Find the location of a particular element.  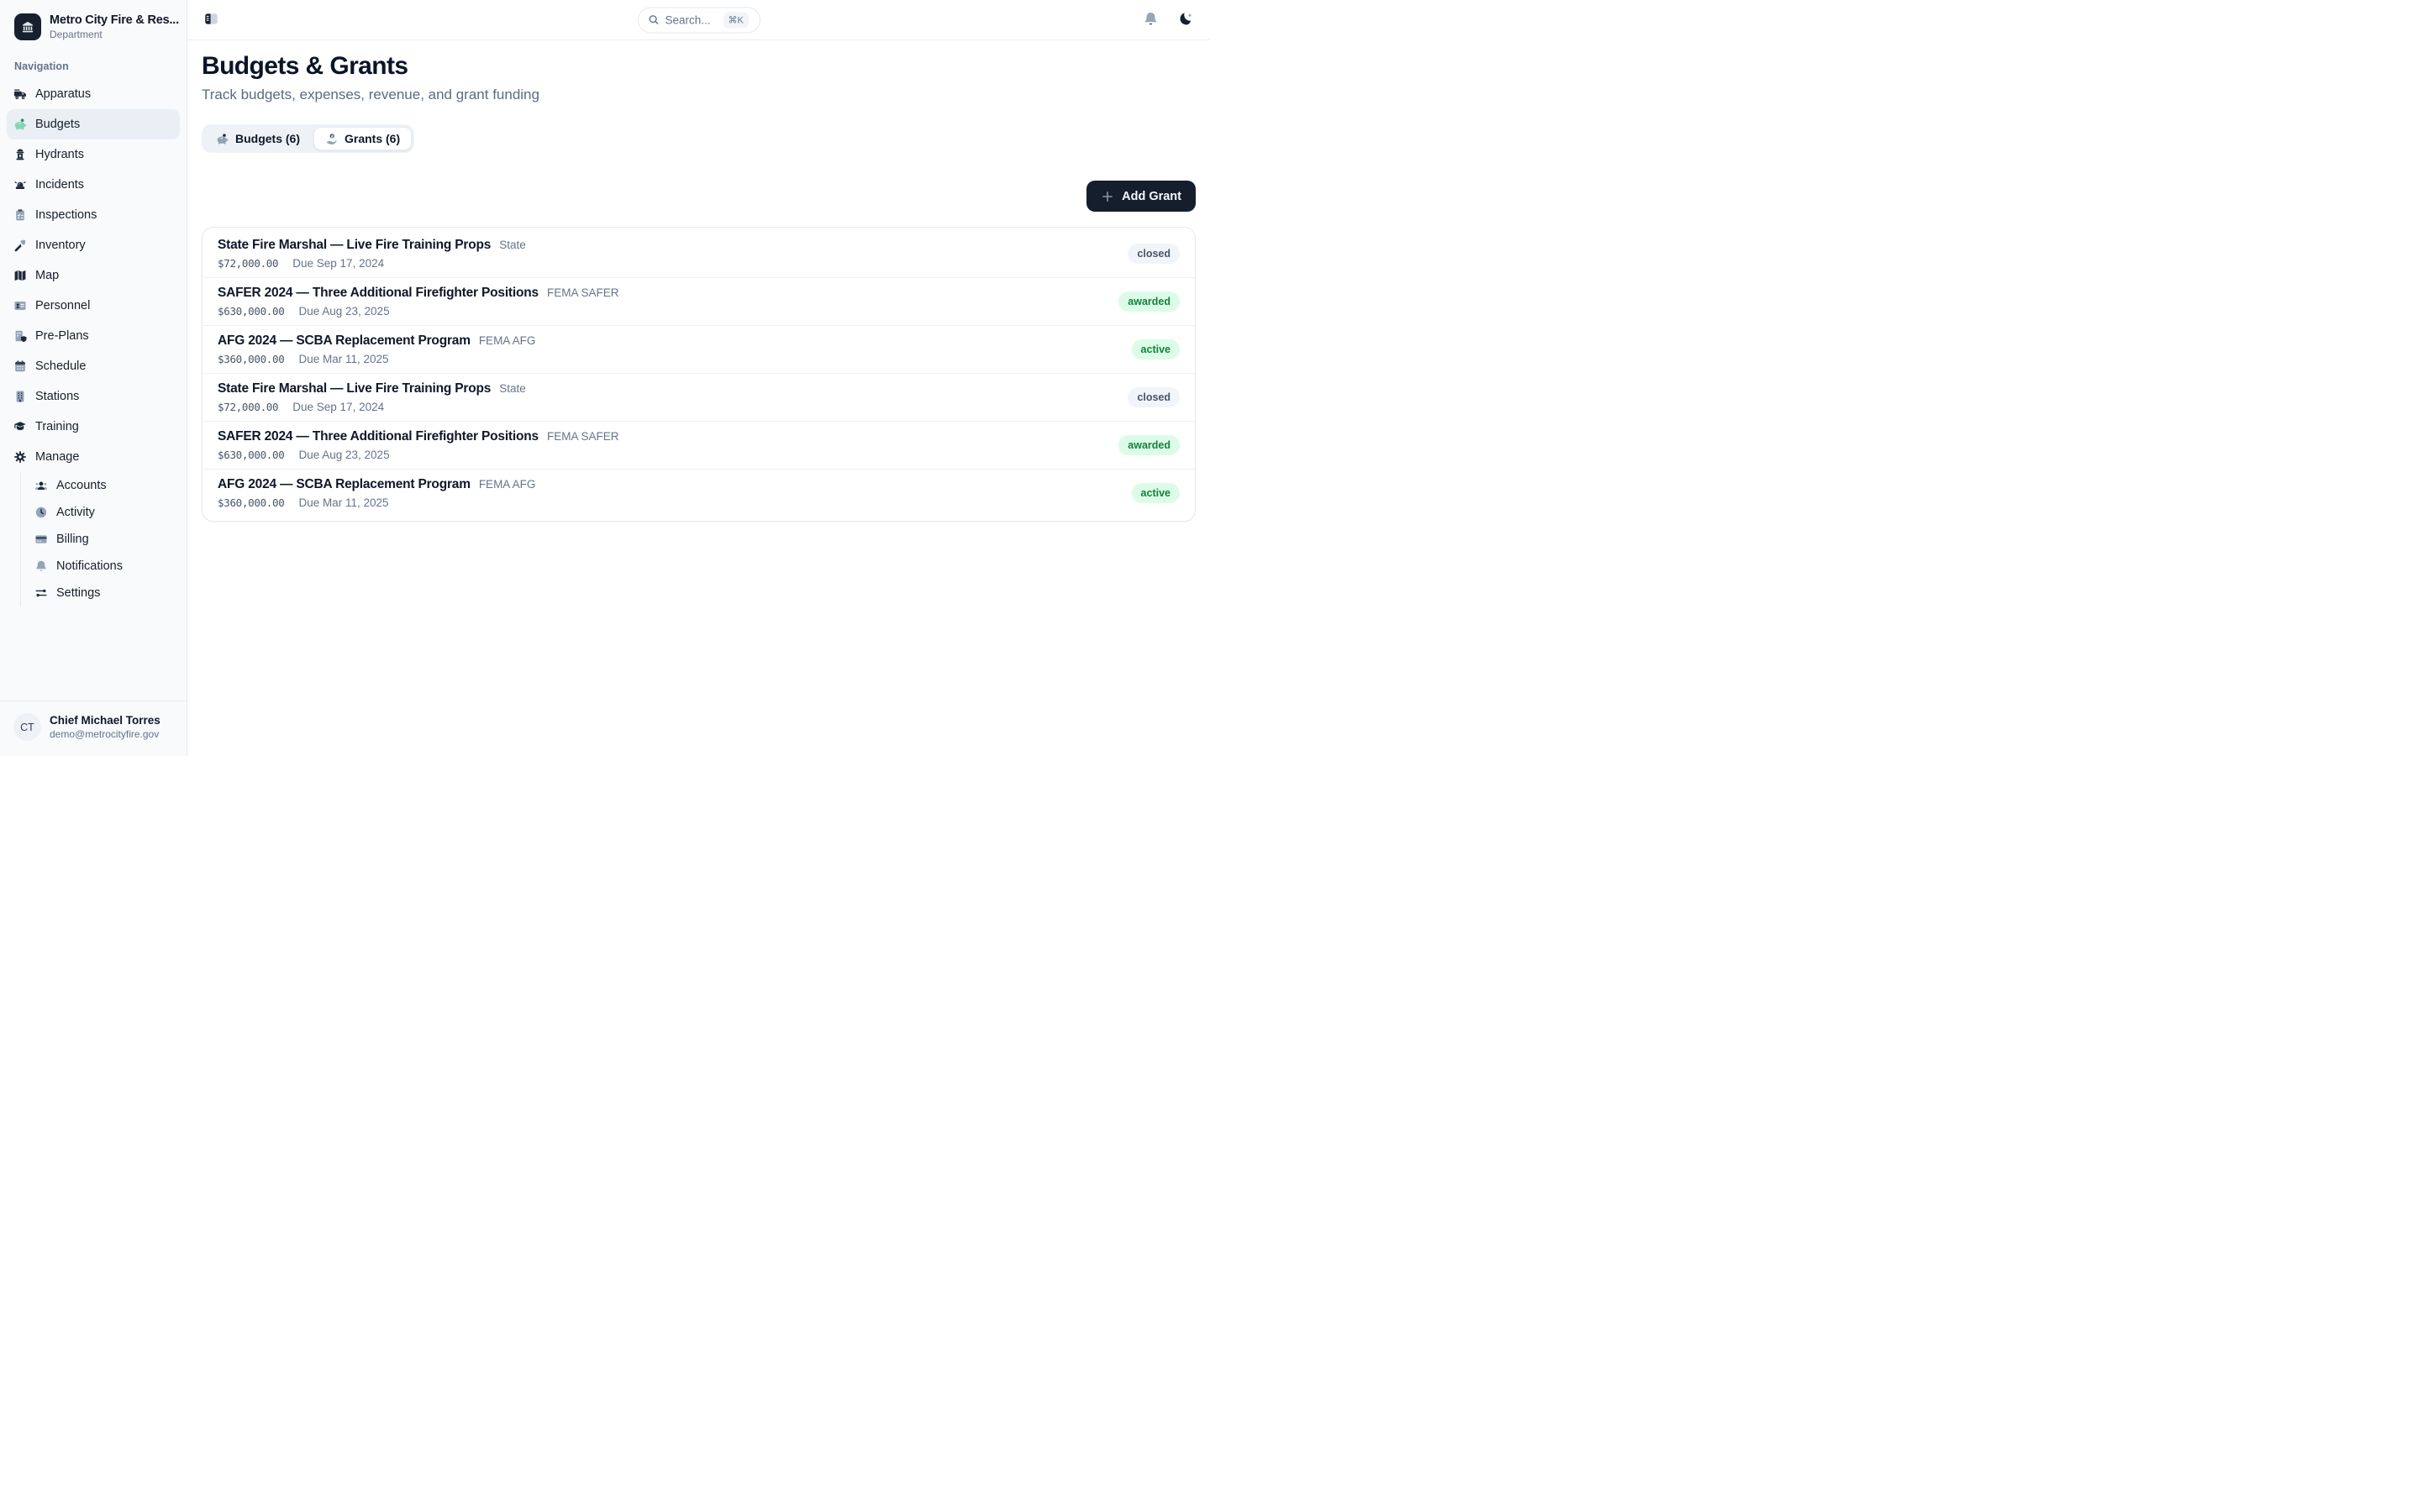

piggy-bank-icon is located at coordinates (20, 124).